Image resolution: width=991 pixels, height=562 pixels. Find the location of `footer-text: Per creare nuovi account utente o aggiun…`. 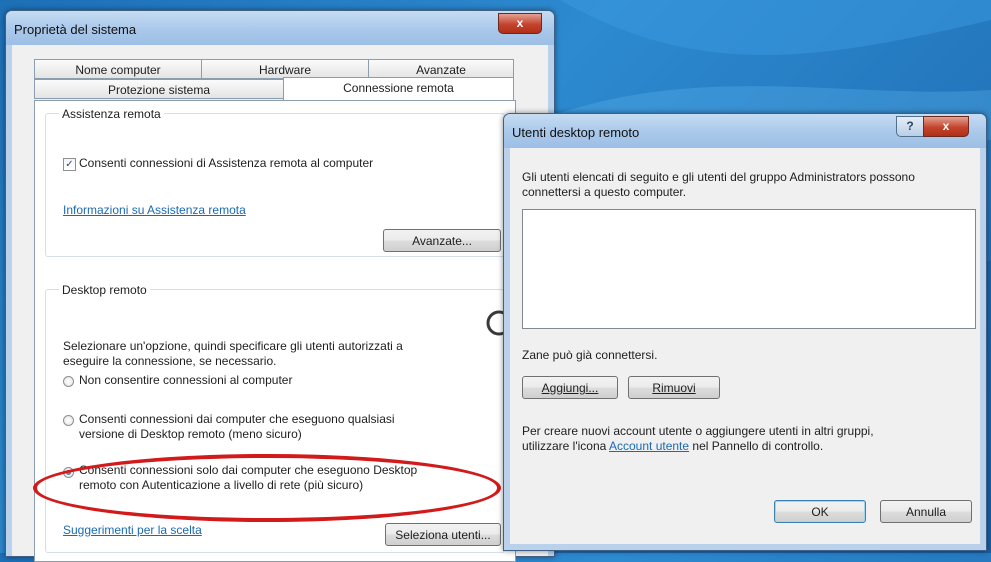

footer-text: Per creare nuovi account utente o aggiun… is located at coordinates (698, 431).